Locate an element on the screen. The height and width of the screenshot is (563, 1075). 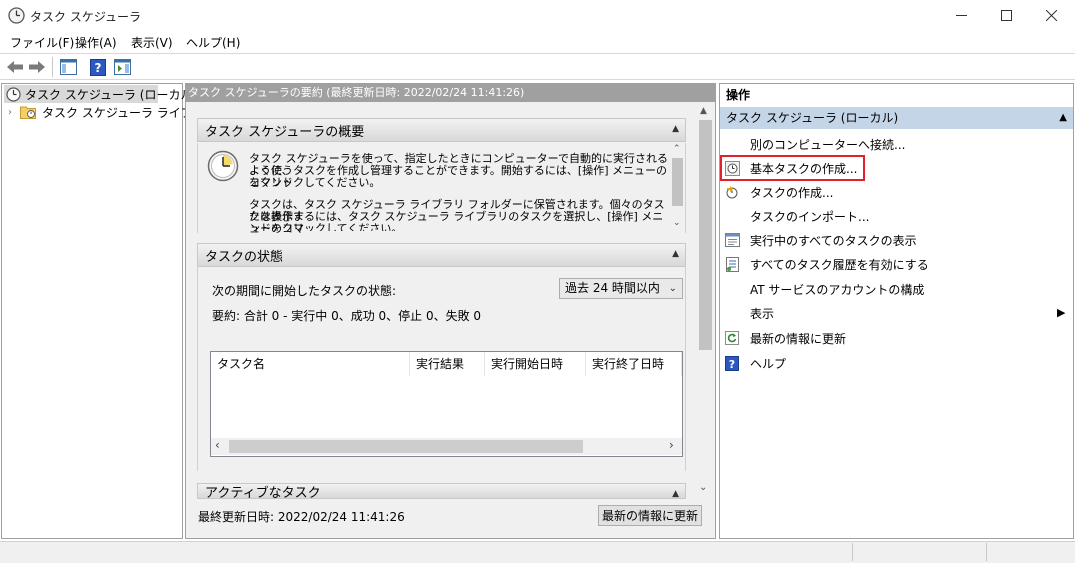
refresh-button: 最新の情報に更新 is located at coordinates (650, 515).